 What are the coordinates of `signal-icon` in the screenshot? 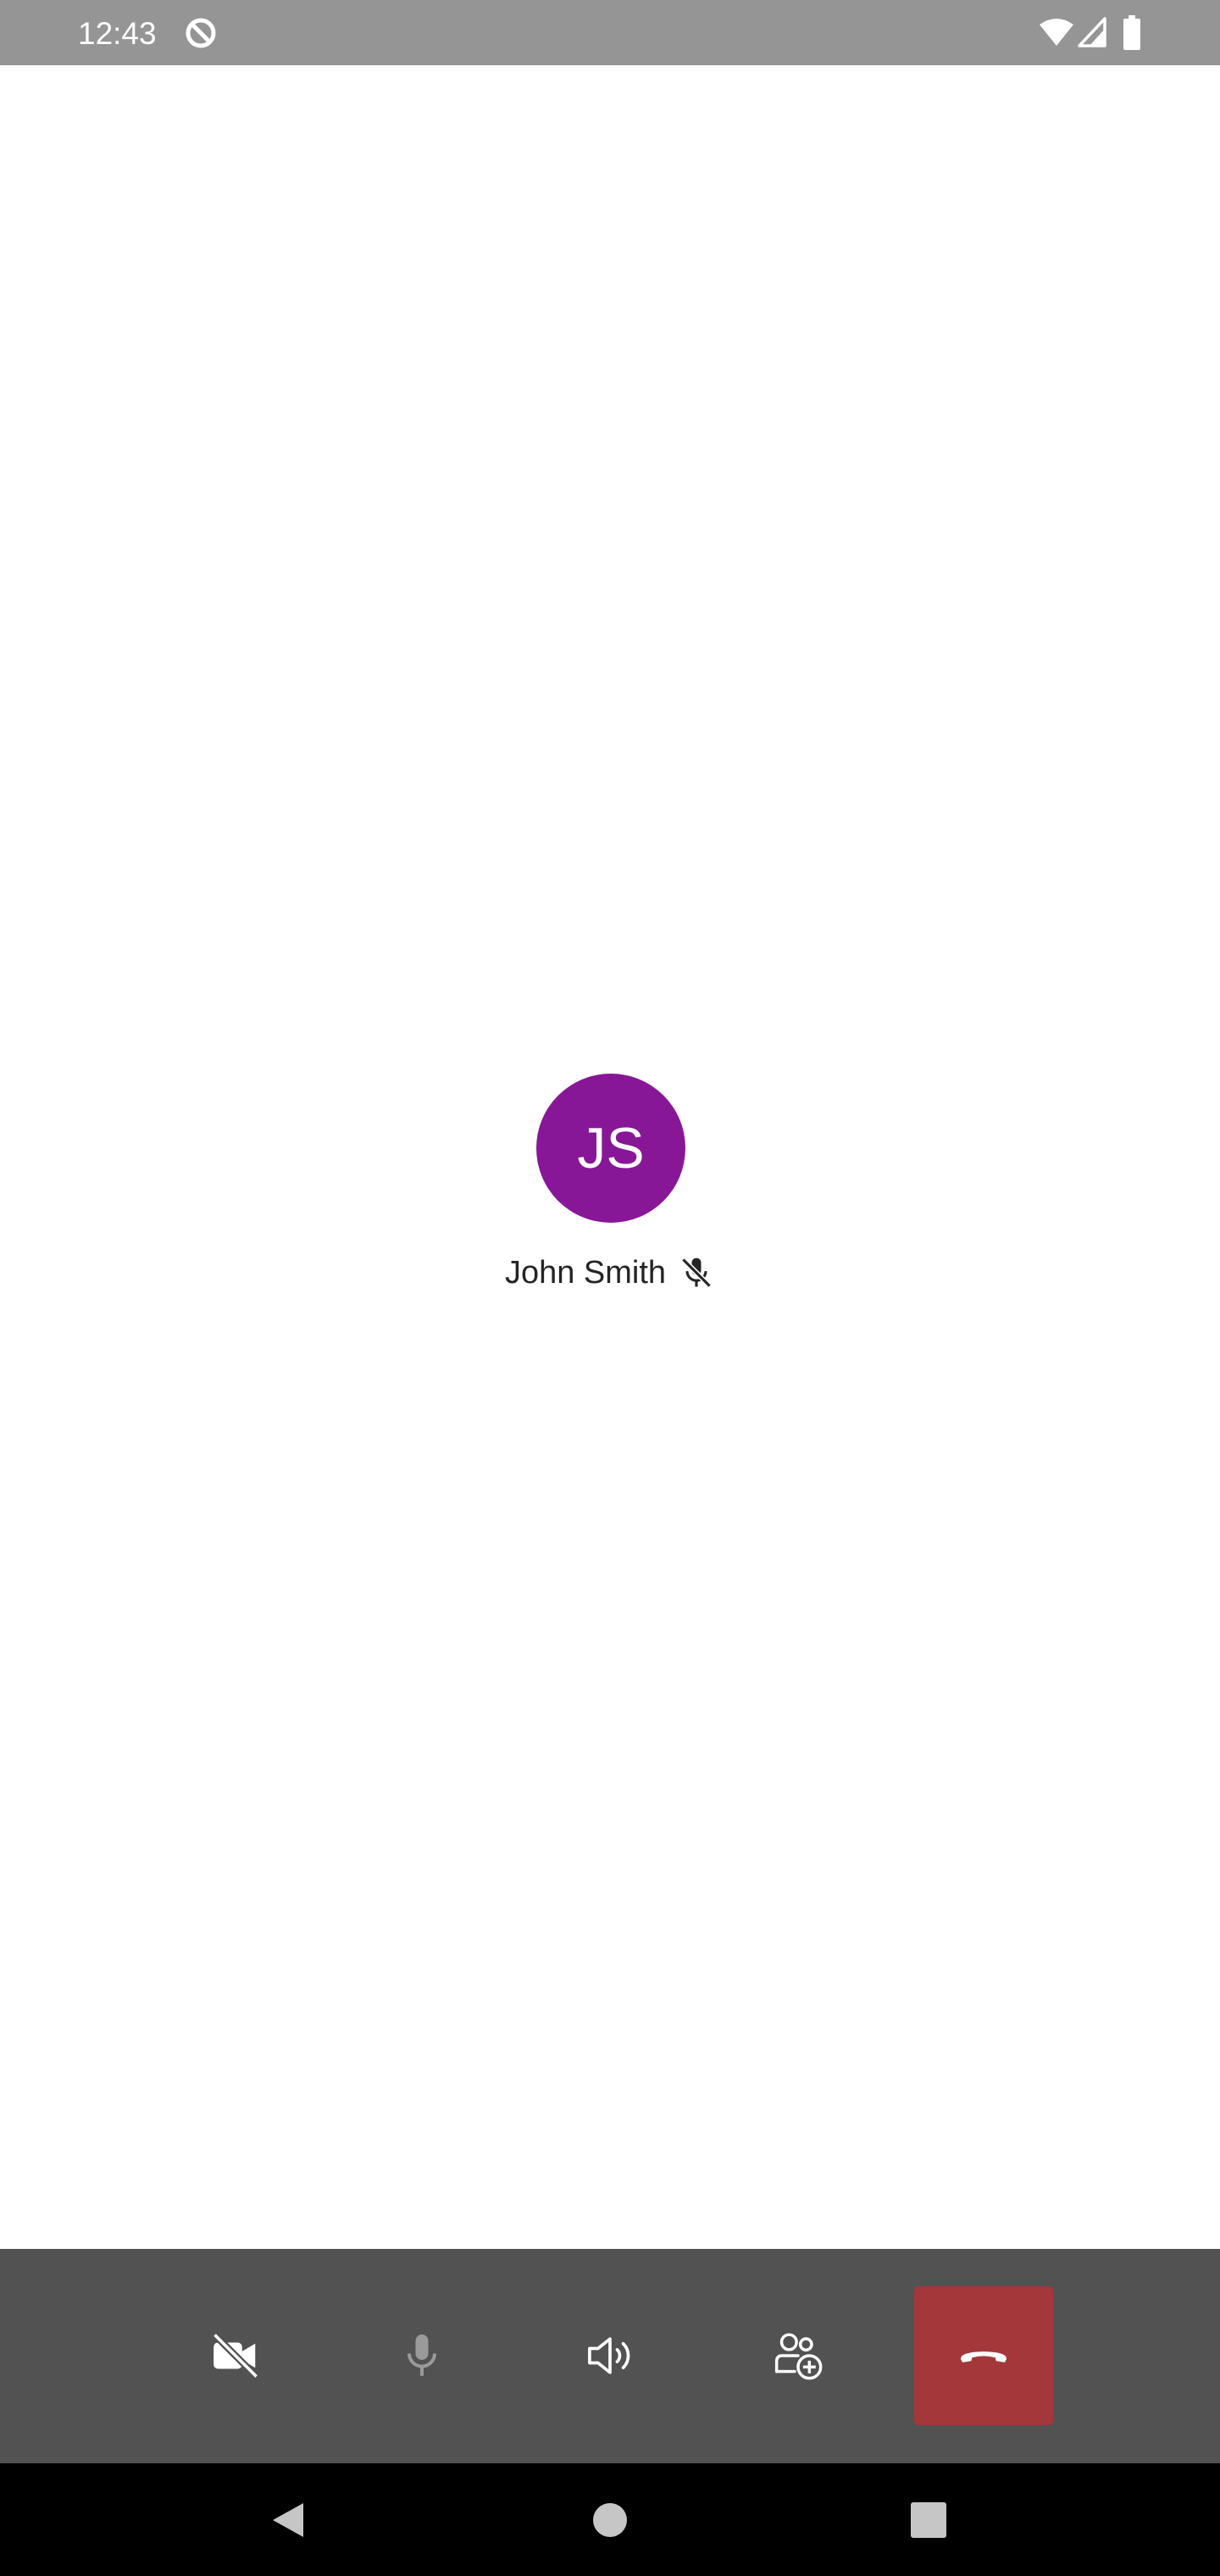 It's located at (1092, 32).